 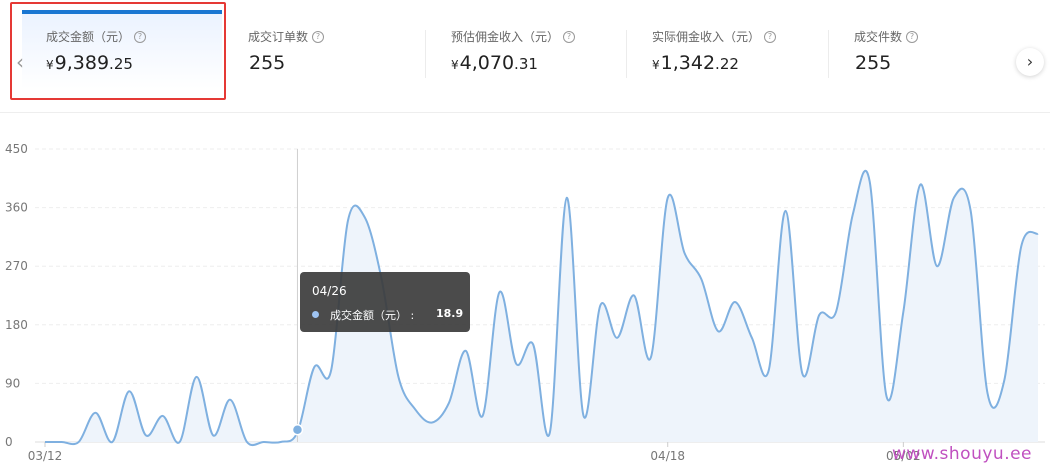 I want to click on metric-value: ¥4,070.31, so click(x=494, y=63).